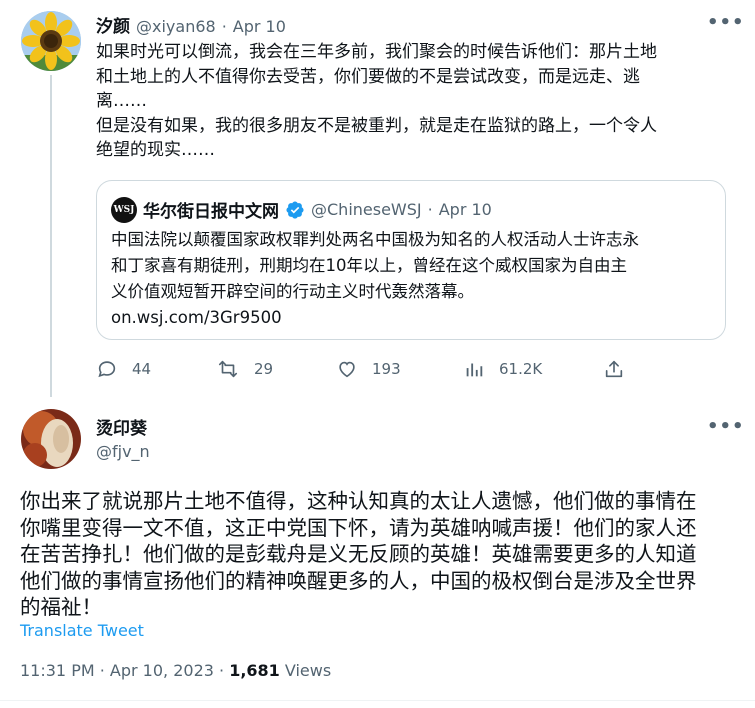 Image resolution: width=755 pixels, height=708 pixels. I want to click on reply-action: 44, so click(123, 369).